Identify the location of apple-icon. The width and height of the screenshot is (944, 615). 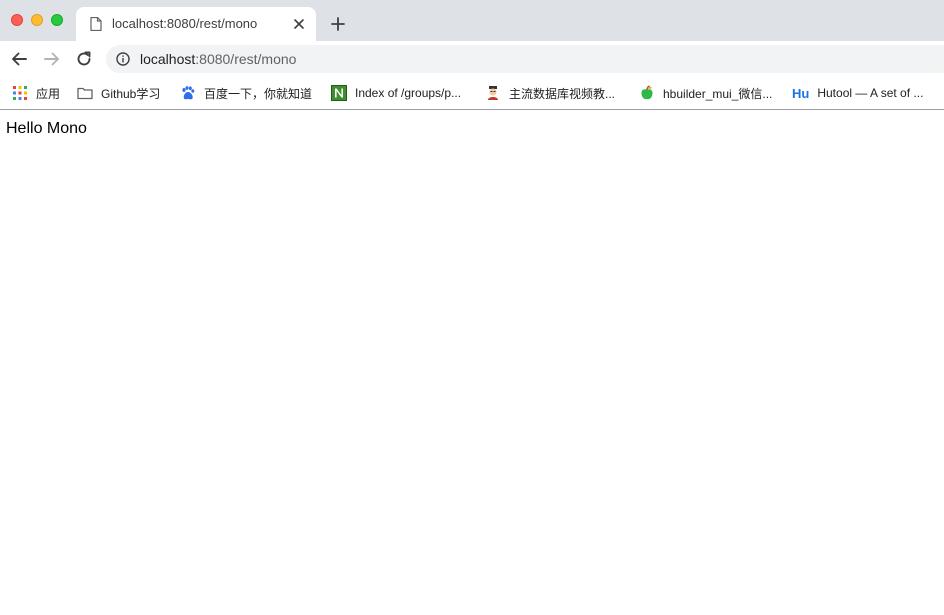
(647, 92).